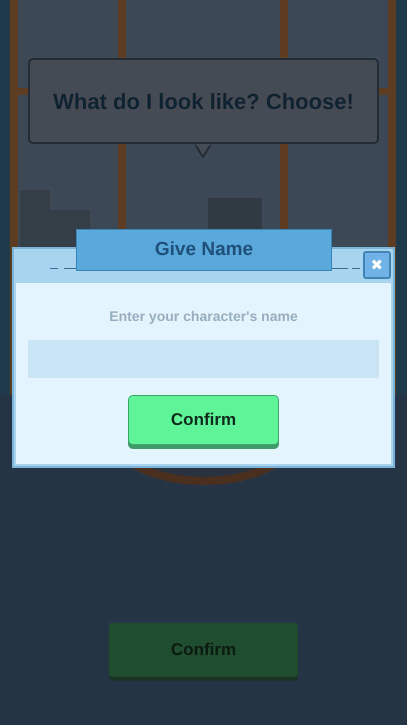 The width and height of the screenshot is (407, 725). I want to click on dialog-title: Give Name, so click(204, 250).